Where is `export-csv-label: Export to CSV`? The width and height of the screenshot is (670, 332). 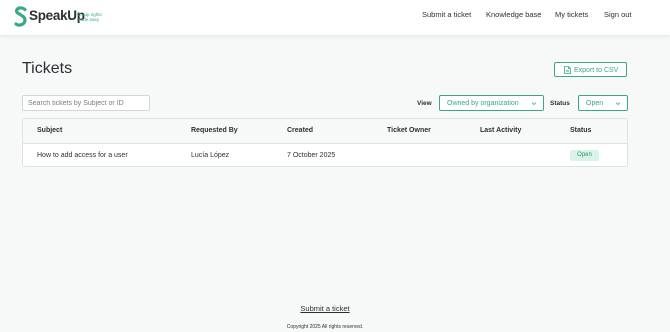 export-csv-label: Export to CSV is located at coordinates (596, 70).